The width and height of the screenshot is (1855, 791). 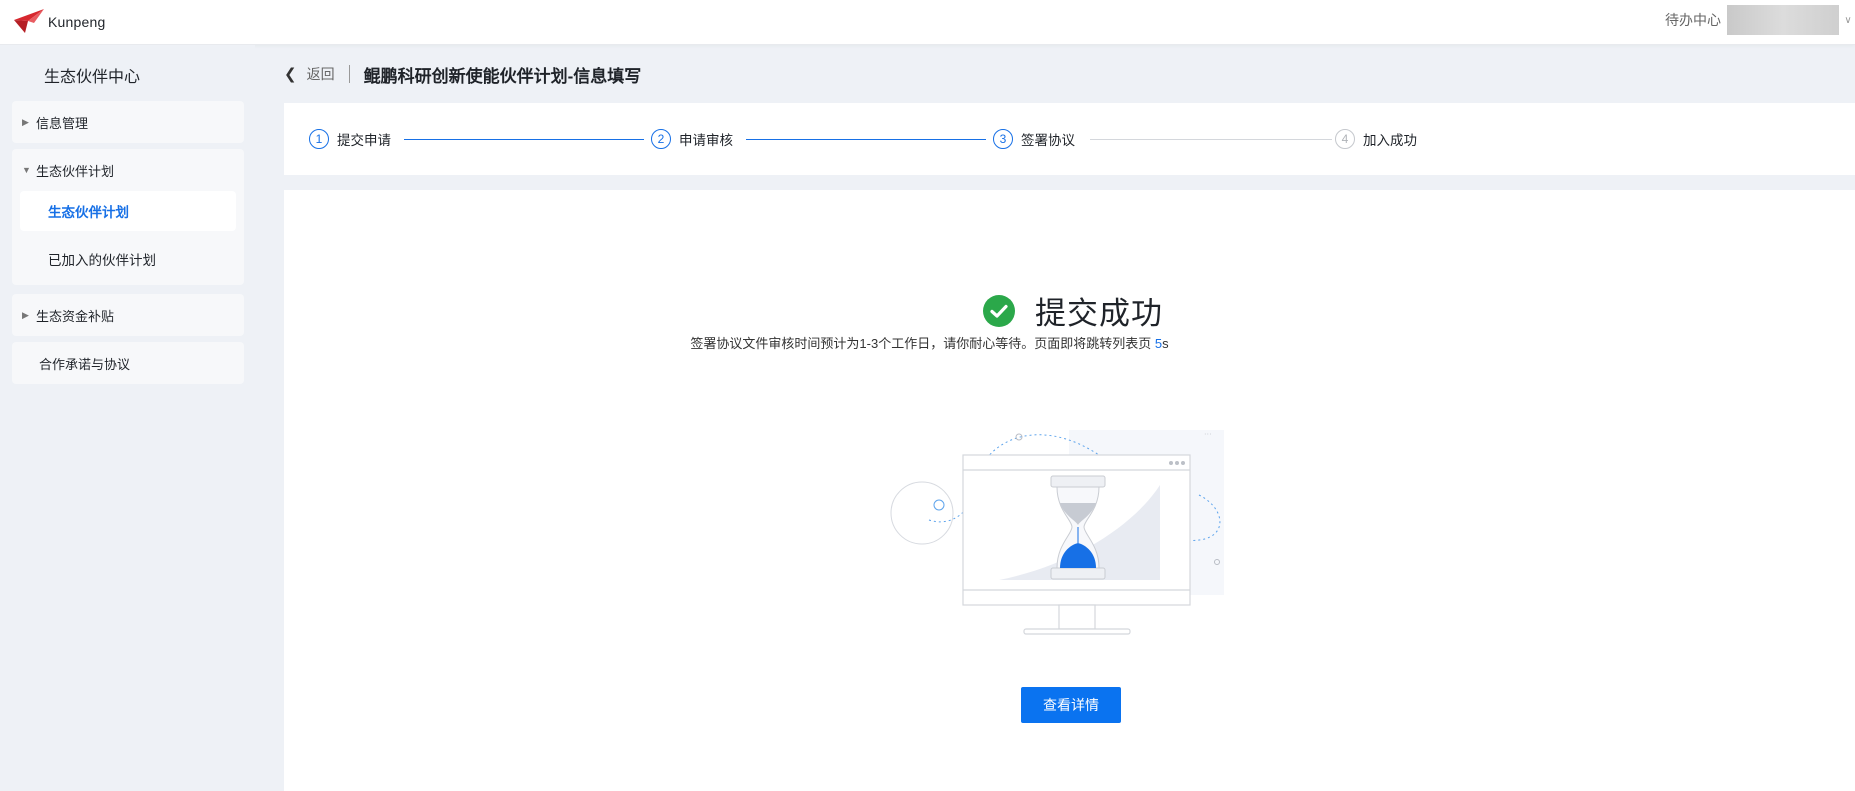 I want to click on menu-item-label: 生态伙伴计划, so click(x=75, y=171).